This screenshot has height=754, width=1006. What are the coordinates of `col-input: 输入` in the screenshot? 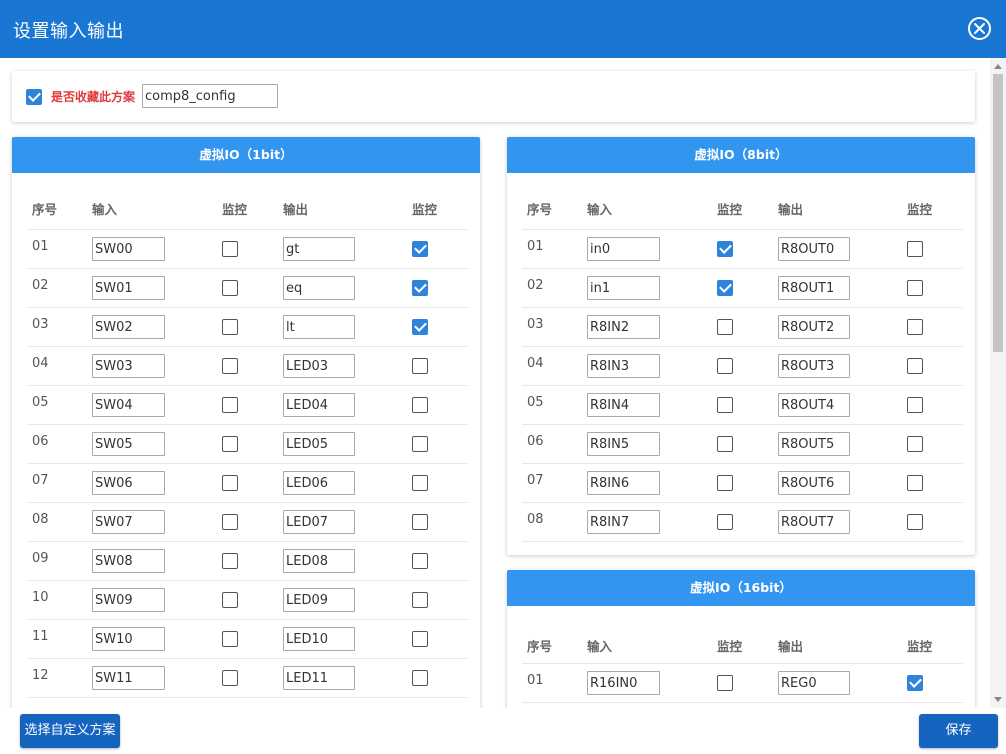 It's located at (600, 209).